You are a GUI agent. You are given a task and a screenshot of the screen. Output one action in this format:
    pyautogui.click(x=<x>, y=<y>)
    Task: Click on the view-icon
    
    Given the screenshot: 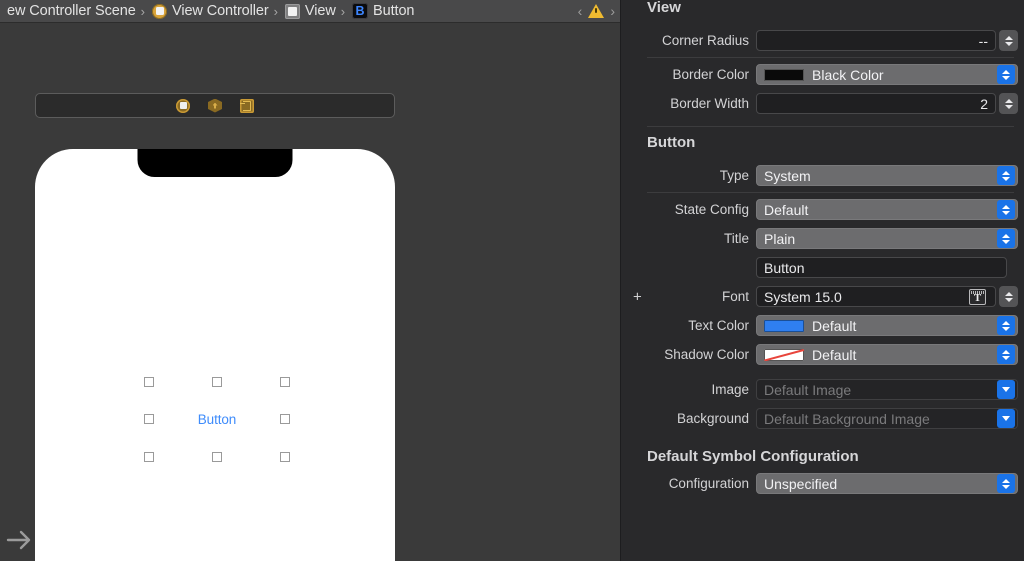 What is the action you would take?
    pyautogui.click(x=292, y=11)
    